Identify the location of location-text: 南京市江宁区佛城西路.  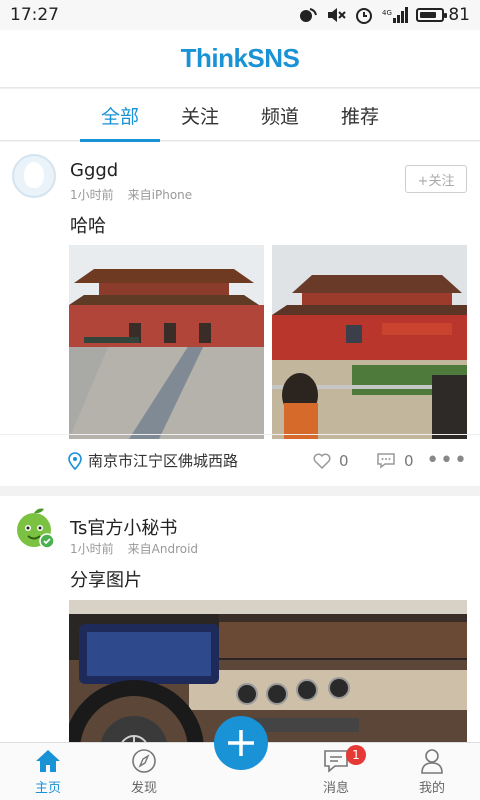
(163, 461).